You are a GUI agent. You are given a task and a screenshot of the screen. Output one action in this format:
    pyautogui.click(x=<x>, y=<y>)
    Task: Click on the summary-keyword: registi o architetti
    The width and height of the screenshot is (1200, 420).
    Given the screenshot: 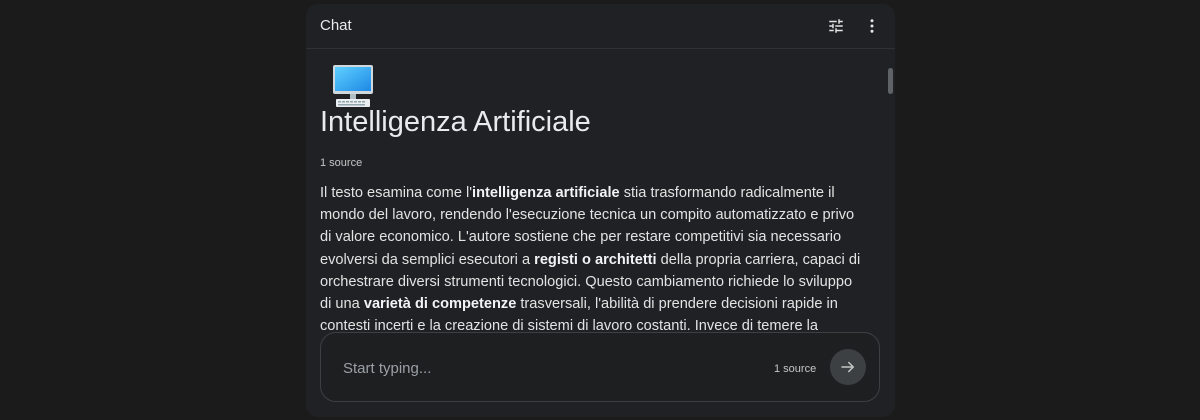 What is the action you would take?
    pyautogui.click(x=595, y=259)
    